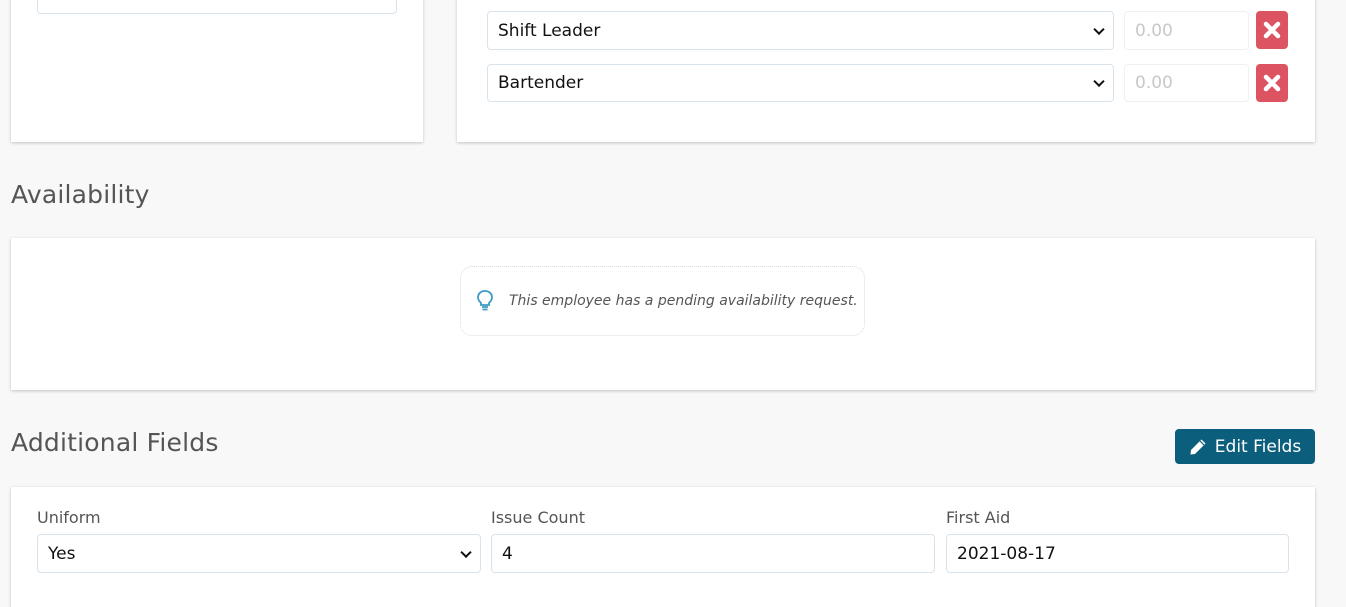 This screenshot has width=1346, height=607. I want to click on edit-fields-button: Edit Fields, so click(1245, 446).